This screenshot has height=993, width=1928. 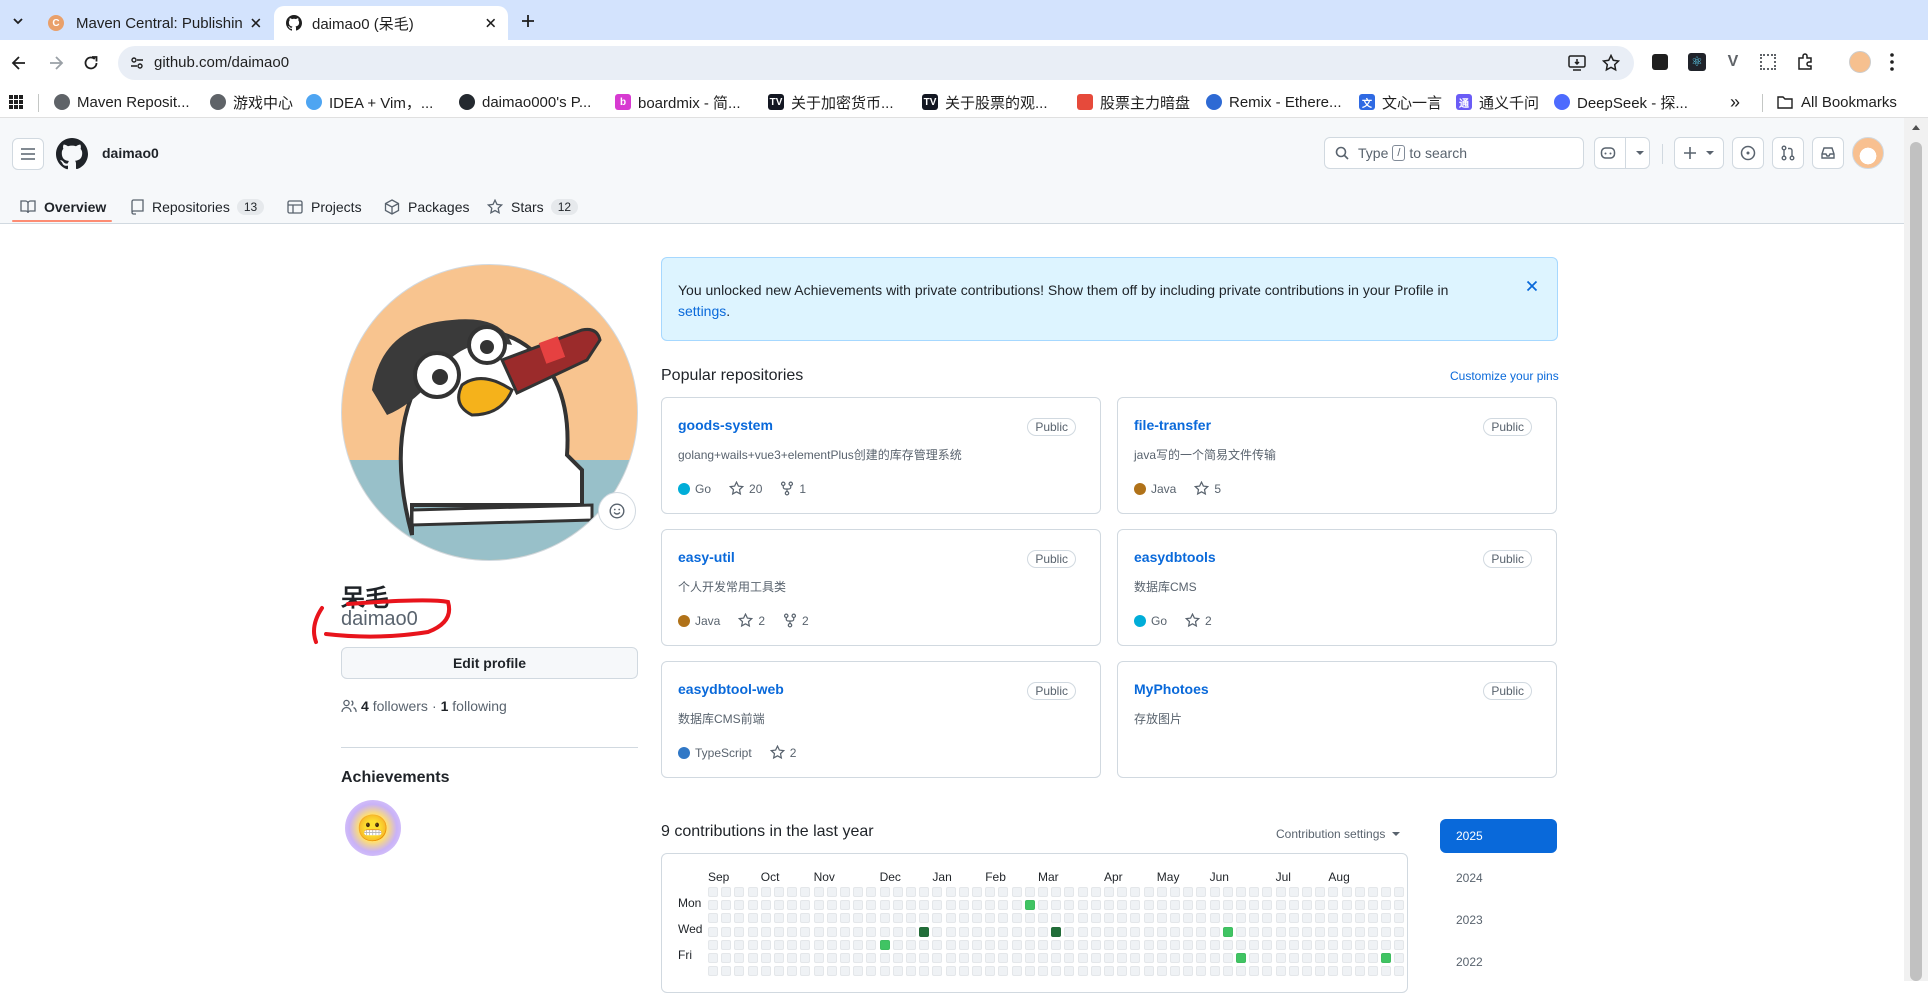 I want to click on repo-name-link: file-transfer, so click(x=1172, y=425).